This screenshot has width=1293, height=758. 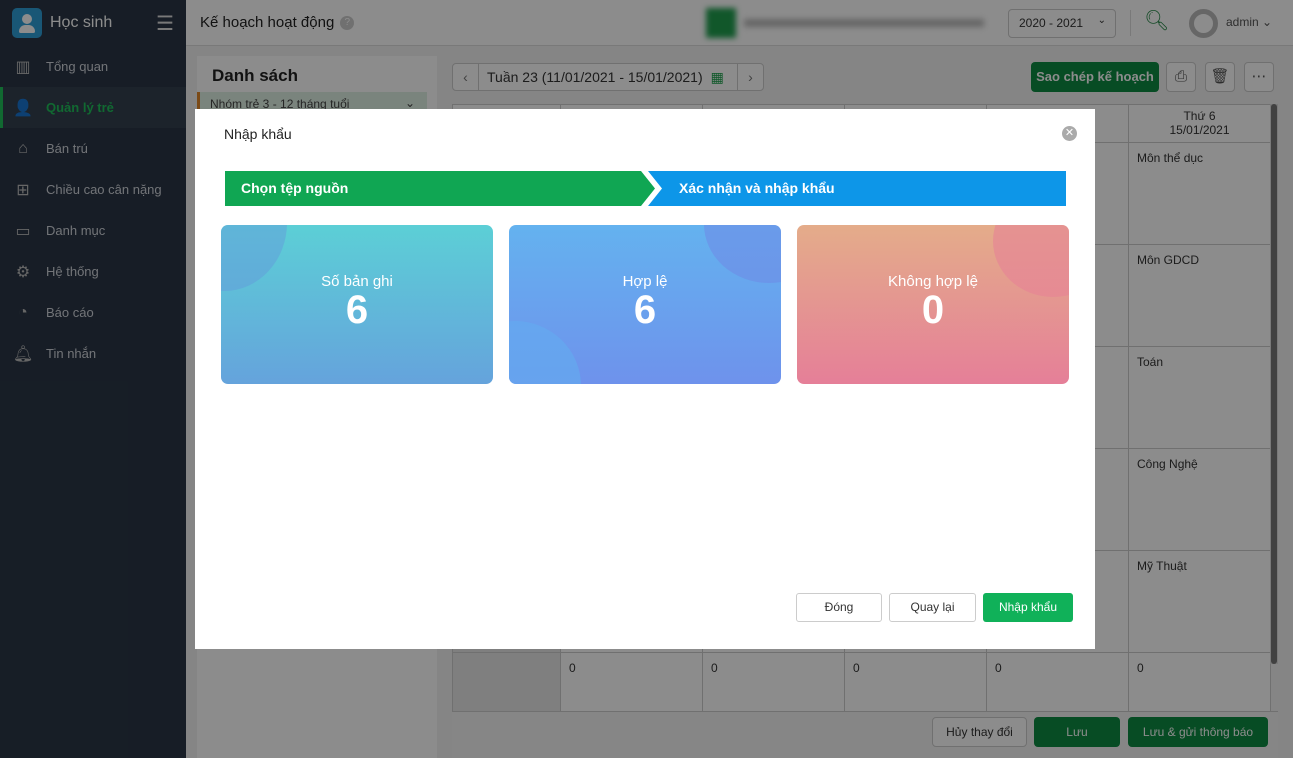 I want to click on invalid-records-card: Không hợp lệ 0, so click(x=933, y=304).